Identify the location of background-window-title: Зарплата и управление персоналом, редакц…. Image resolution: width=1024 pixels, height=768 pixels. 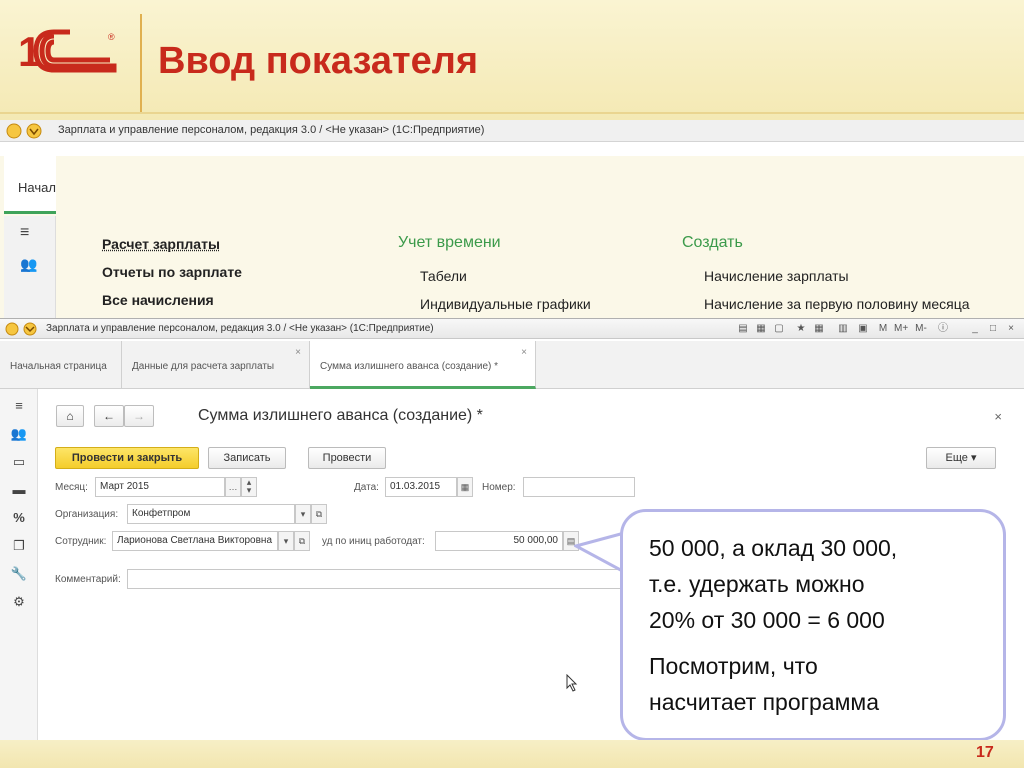
(271, 130).